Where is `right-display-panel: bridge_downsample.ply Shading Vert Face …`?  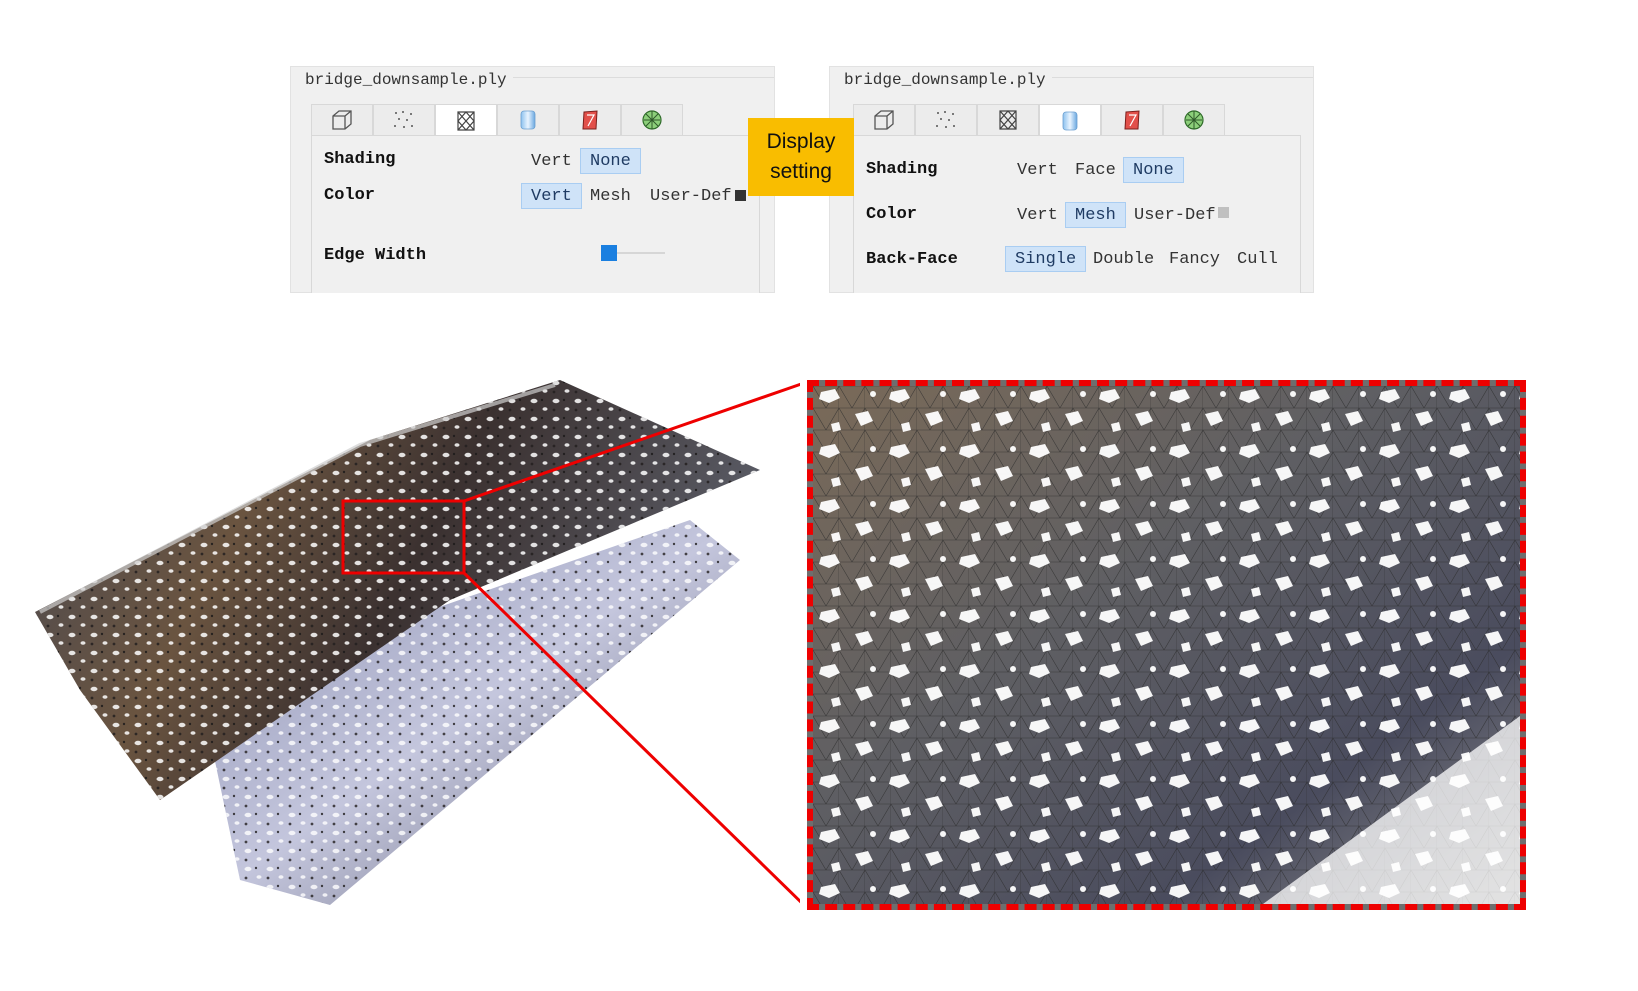 right-display-panel: bridge_downsample.ply Shading Vert Face … is located at coordinates (1071, 179).